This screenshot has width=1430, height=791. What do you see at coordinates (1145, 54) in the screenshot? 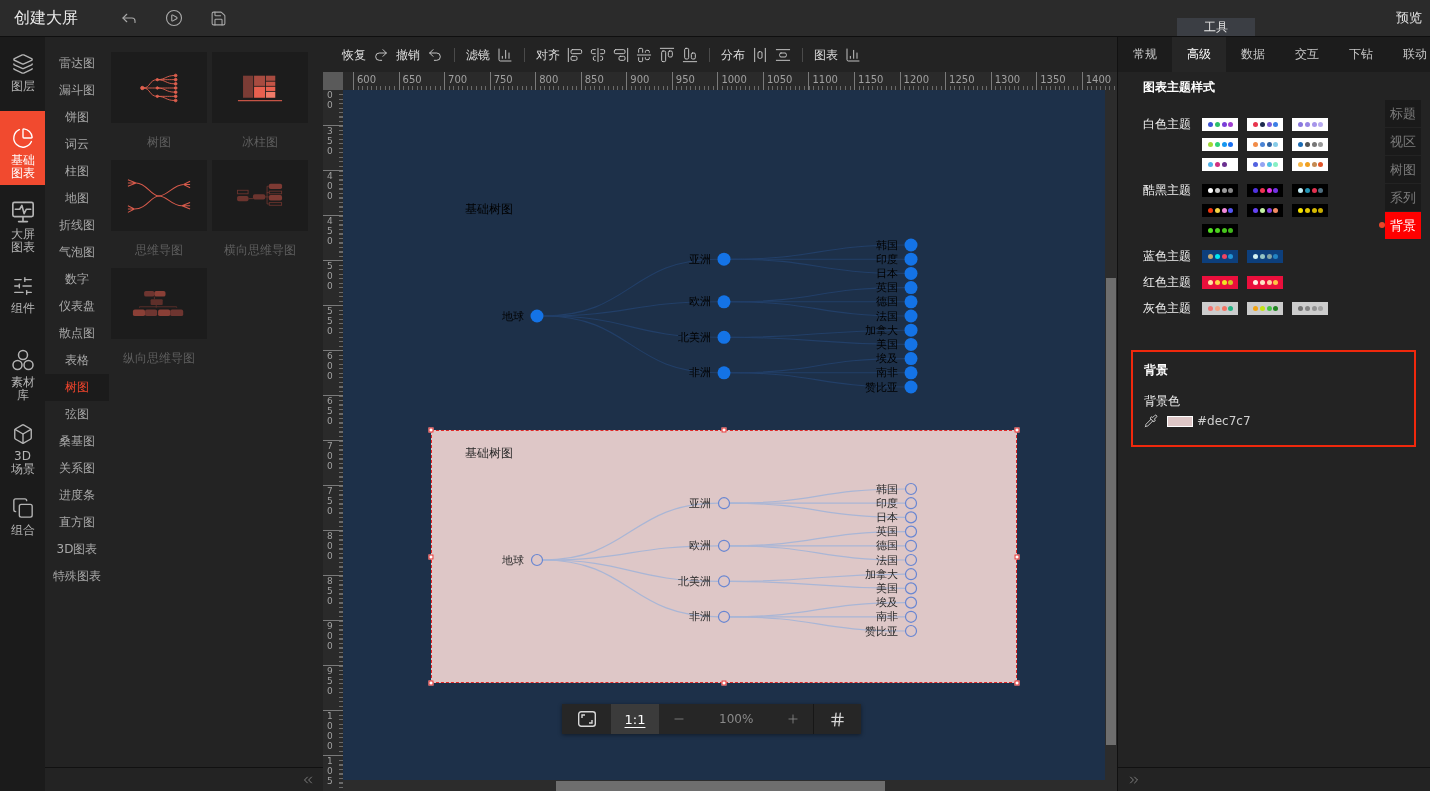
I see `inspector-tab: 常规` at bounding box center [1145, 54].